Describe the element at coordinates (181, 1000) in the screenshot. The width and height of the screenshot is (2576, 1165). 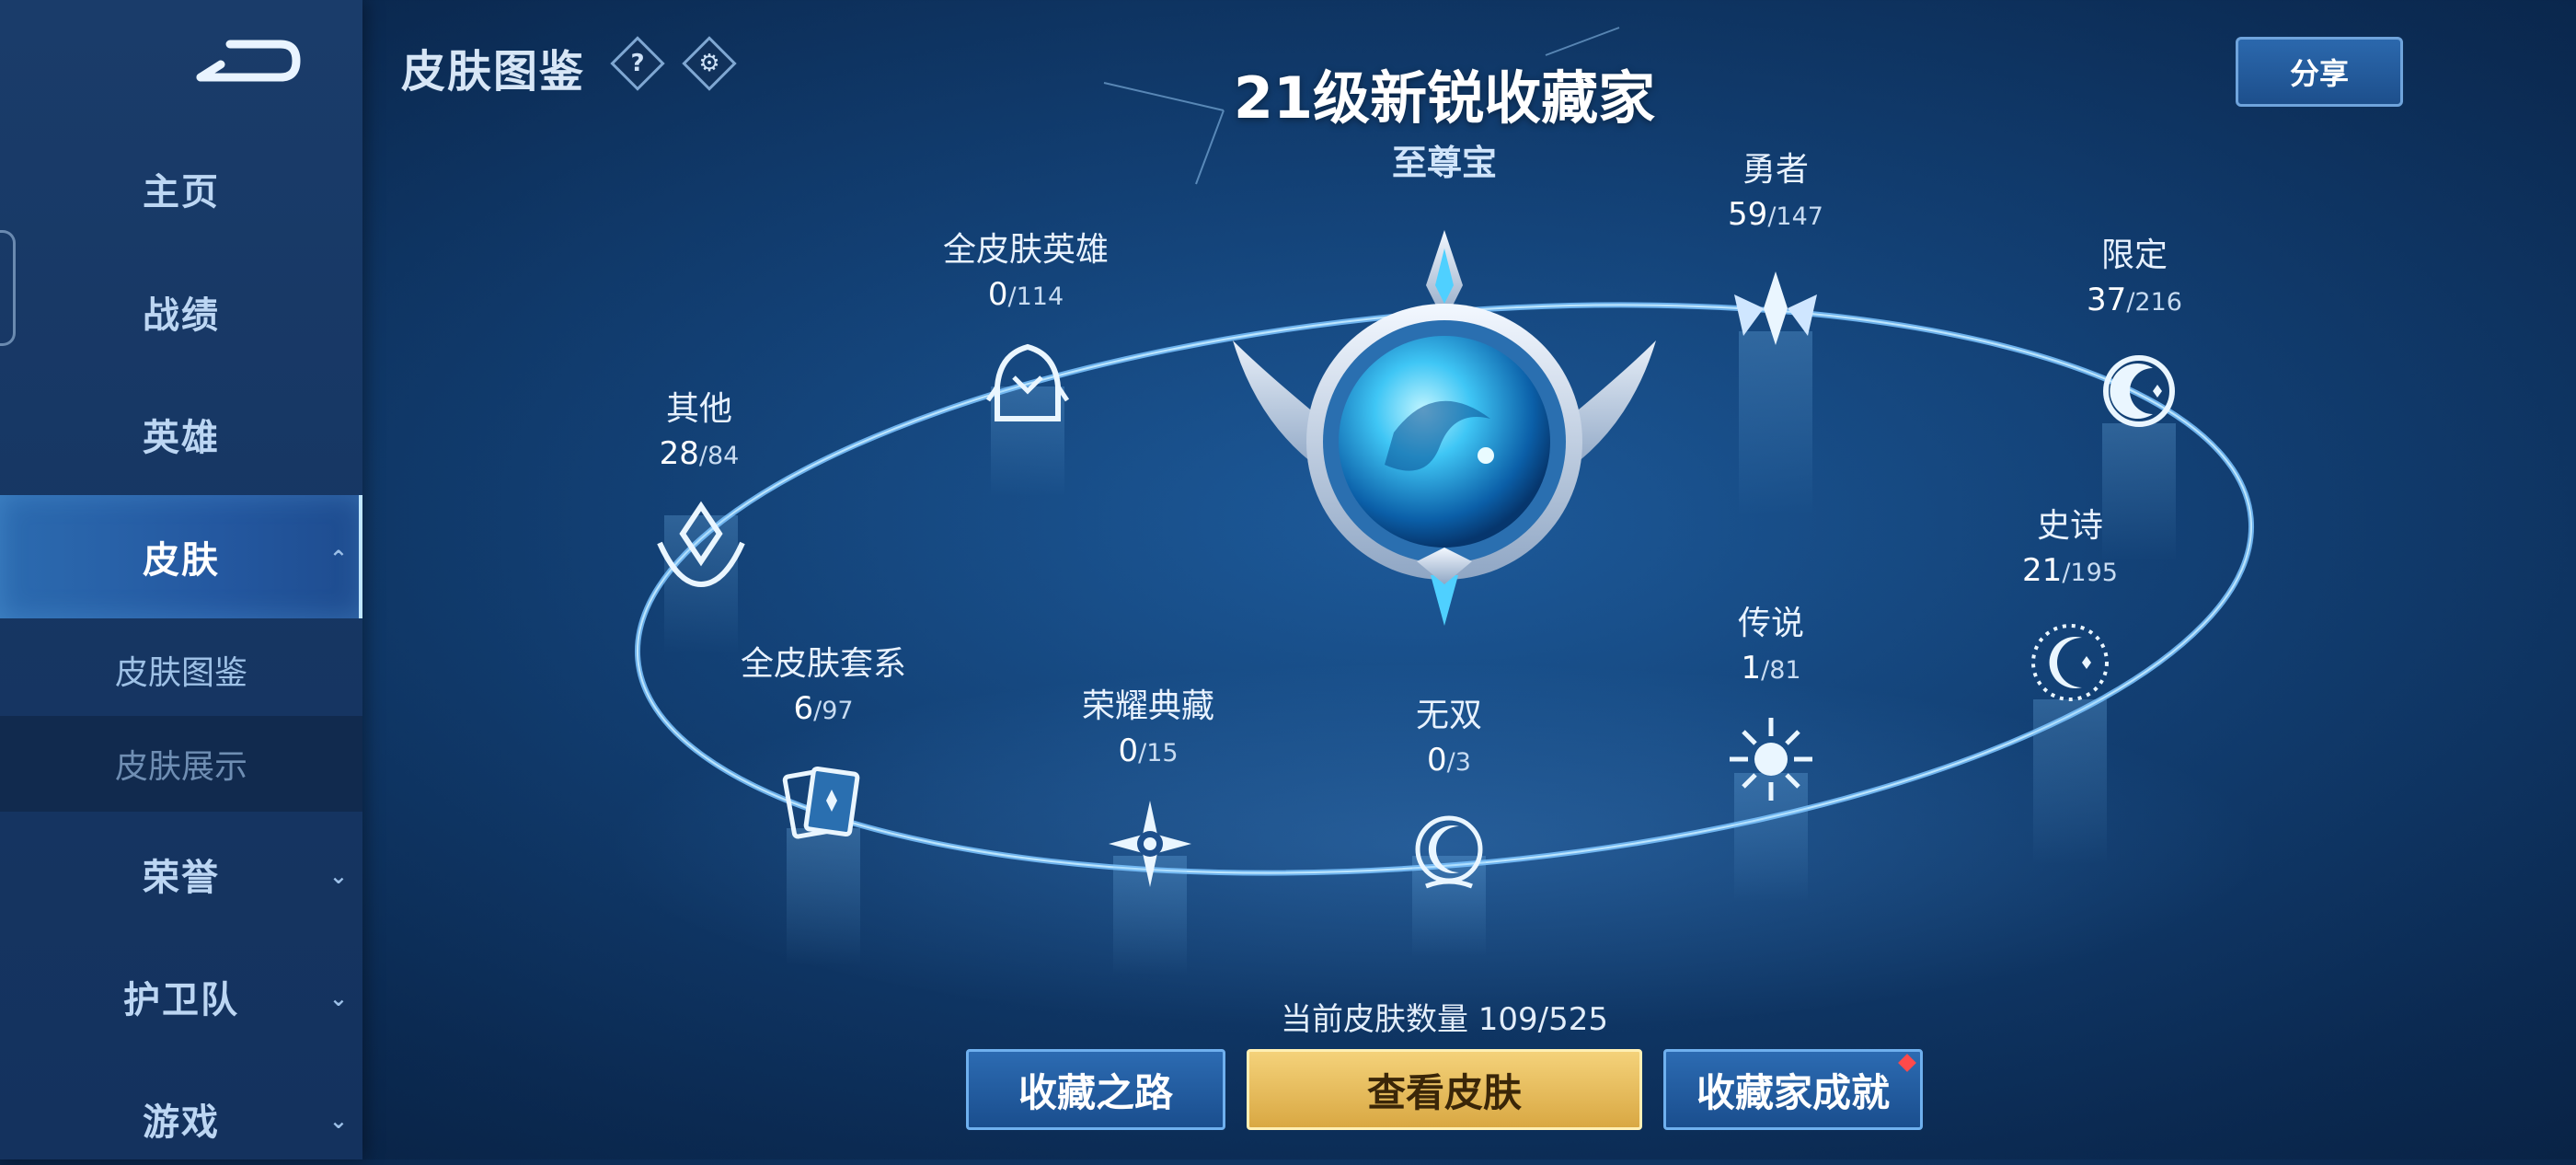
I see `sidebar-item-label: 护卫队` at that location.